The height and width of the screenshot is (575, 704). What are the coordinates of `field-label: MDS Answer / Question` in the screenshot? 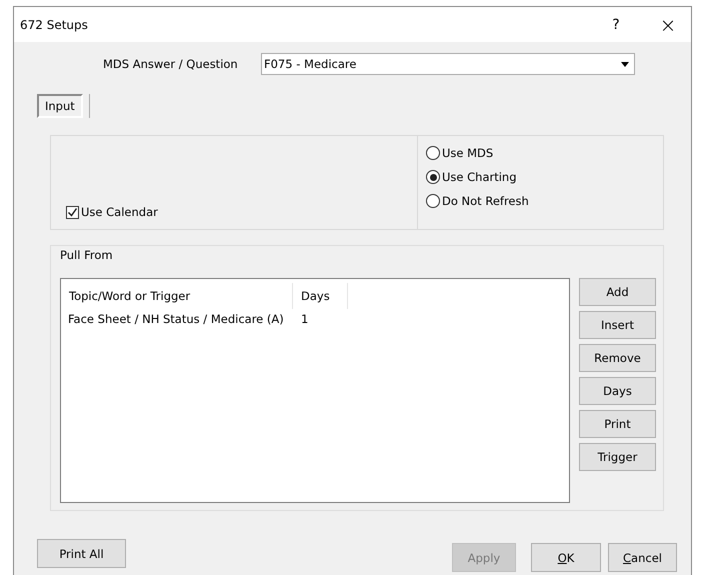 It's located at (171, 64).